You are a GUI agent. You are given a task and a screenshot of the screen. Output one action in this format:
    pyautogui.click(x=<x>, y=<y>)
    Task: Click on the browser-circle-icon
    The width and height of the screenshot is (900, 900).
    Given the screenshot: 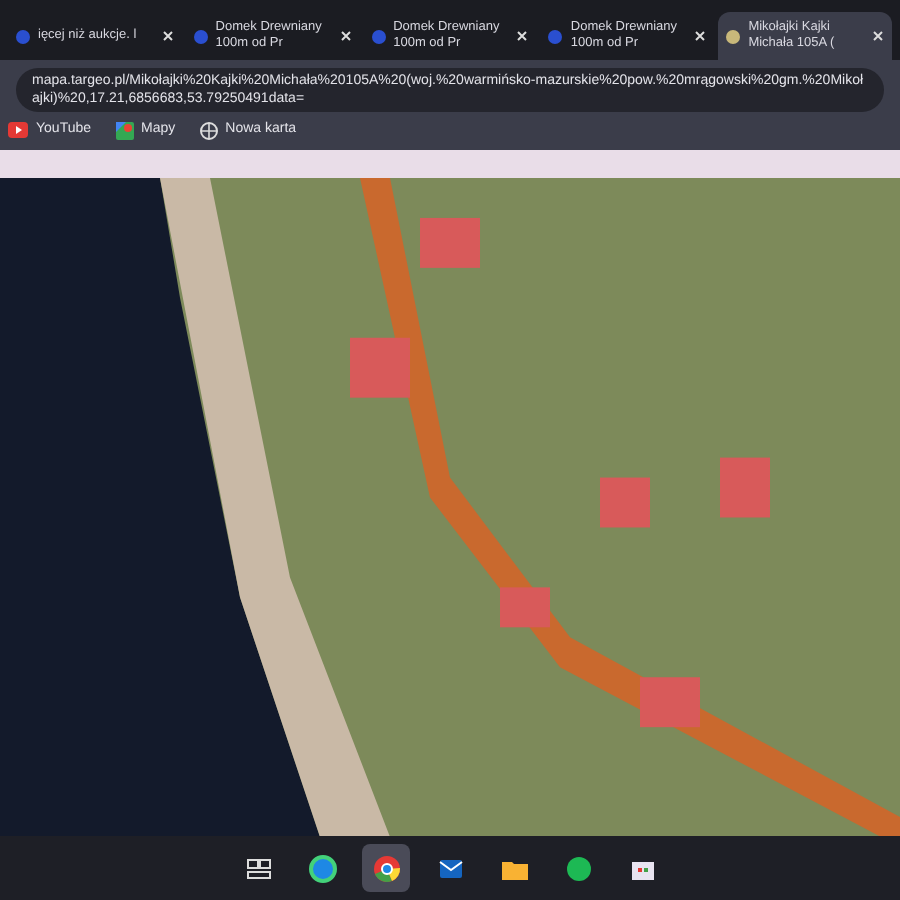 What is the action you would take?
    pyautogui.click(x=386, y=868)
    